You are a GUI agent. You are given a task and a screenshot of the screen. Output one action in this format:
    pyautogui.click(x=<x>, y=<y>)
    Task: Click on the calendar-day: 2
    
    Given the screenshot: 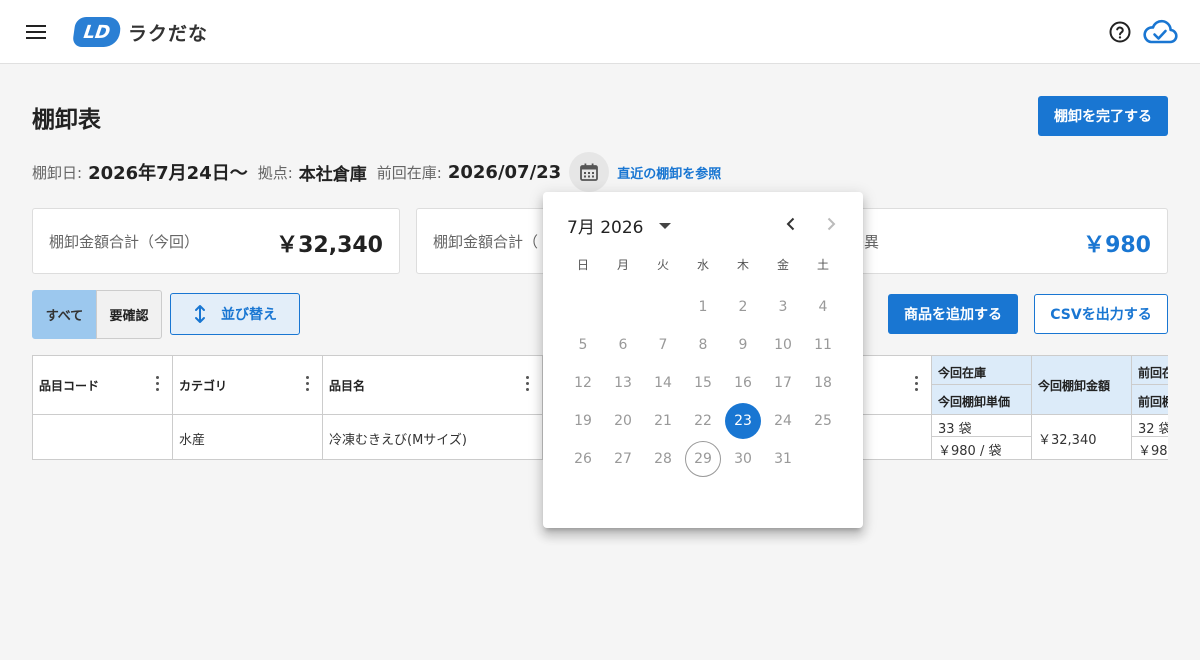 What is the action you would take?
    pyautogui.click(x=743, y=307)
    